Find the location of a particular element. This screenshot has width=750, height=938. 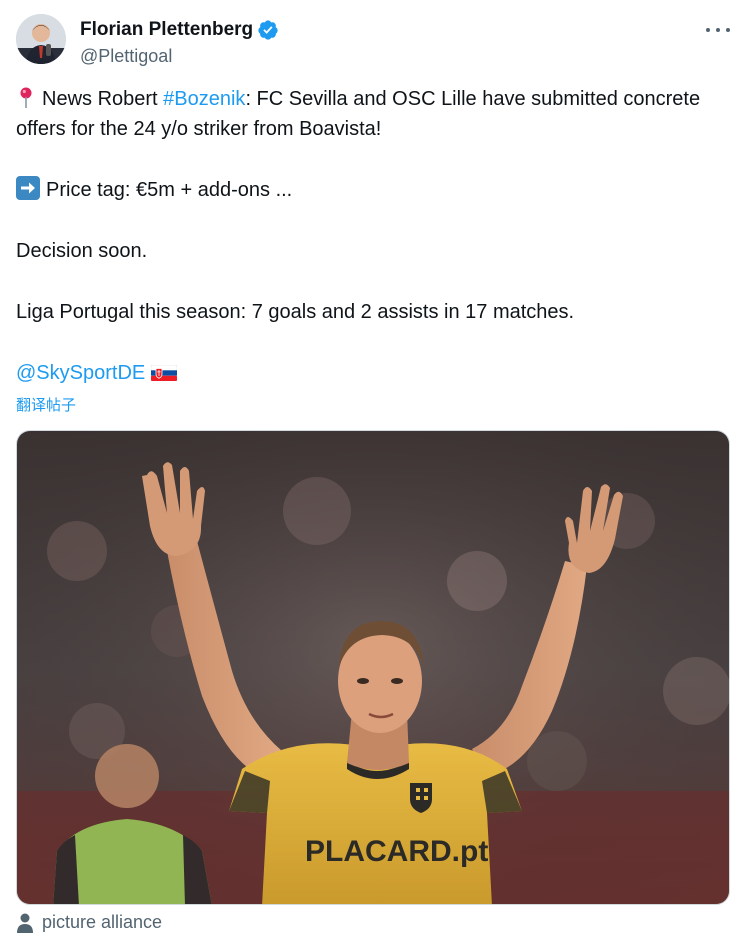

author-name: Florian Plettenberg is located at coordinates (166, 30).